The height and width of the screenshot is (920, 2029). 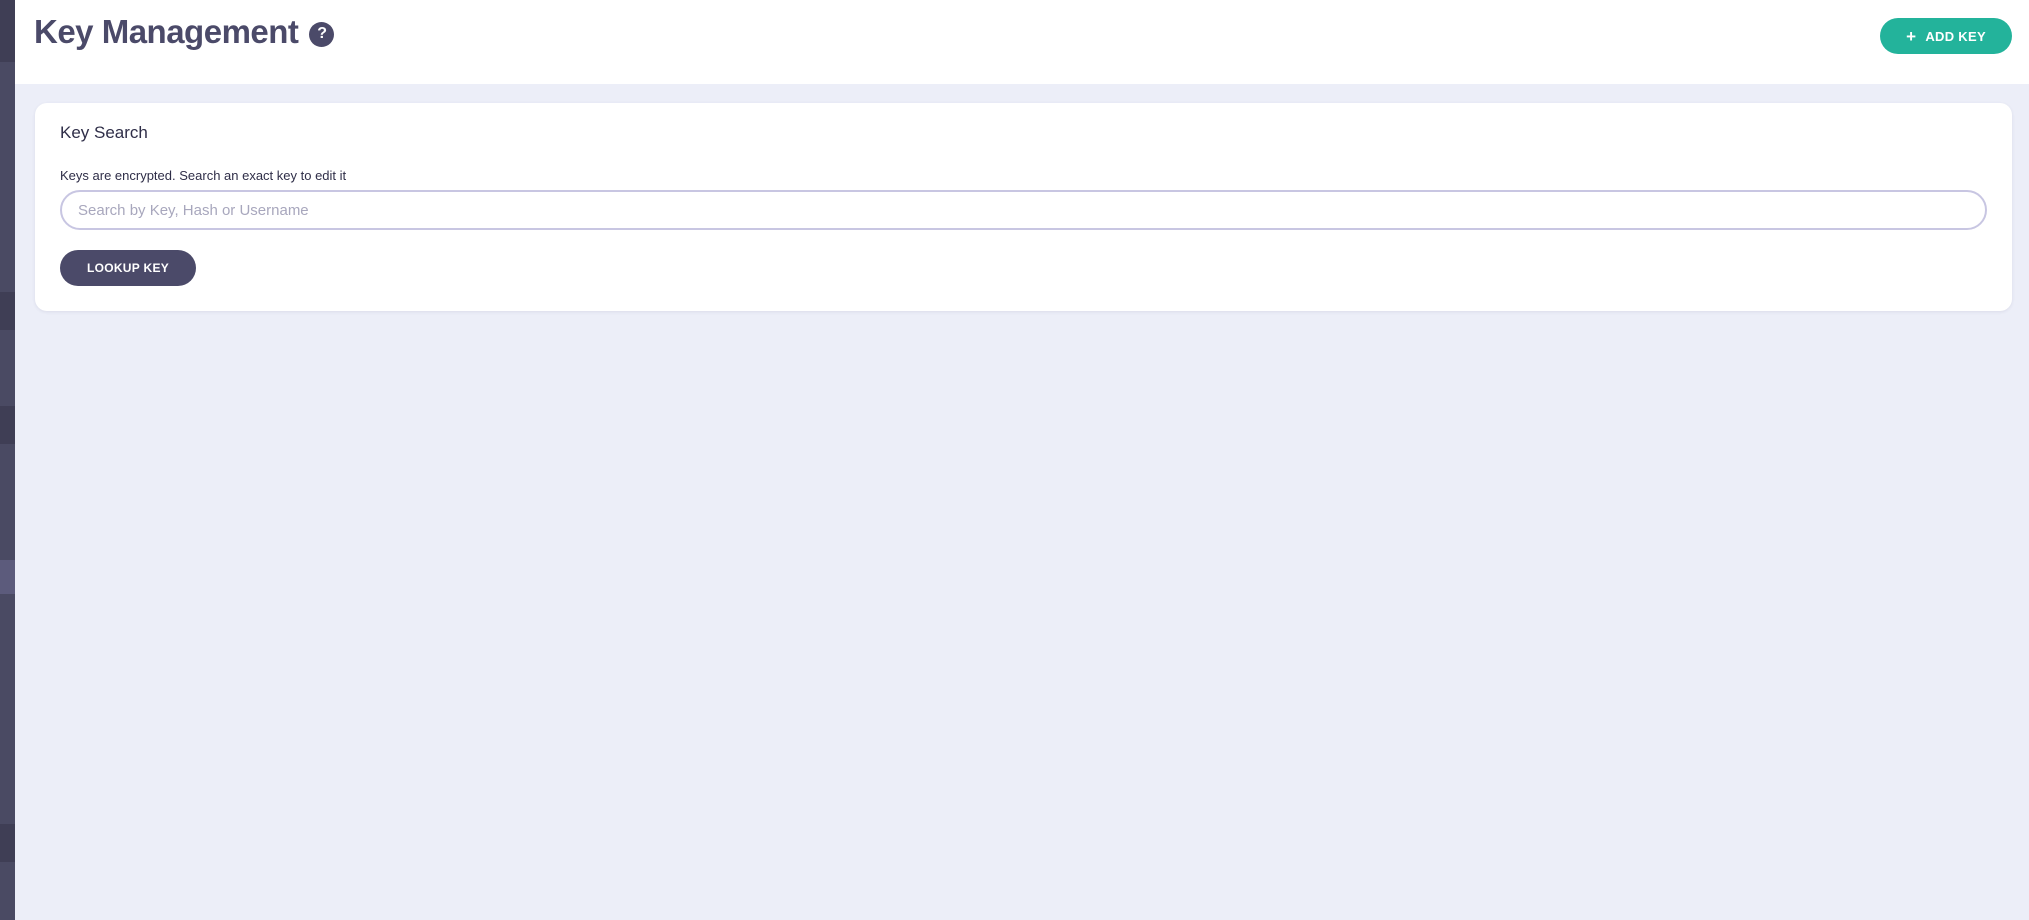 I want to click on lookup-key-button: LOOKUP KEY, so click(x=128, y=268).